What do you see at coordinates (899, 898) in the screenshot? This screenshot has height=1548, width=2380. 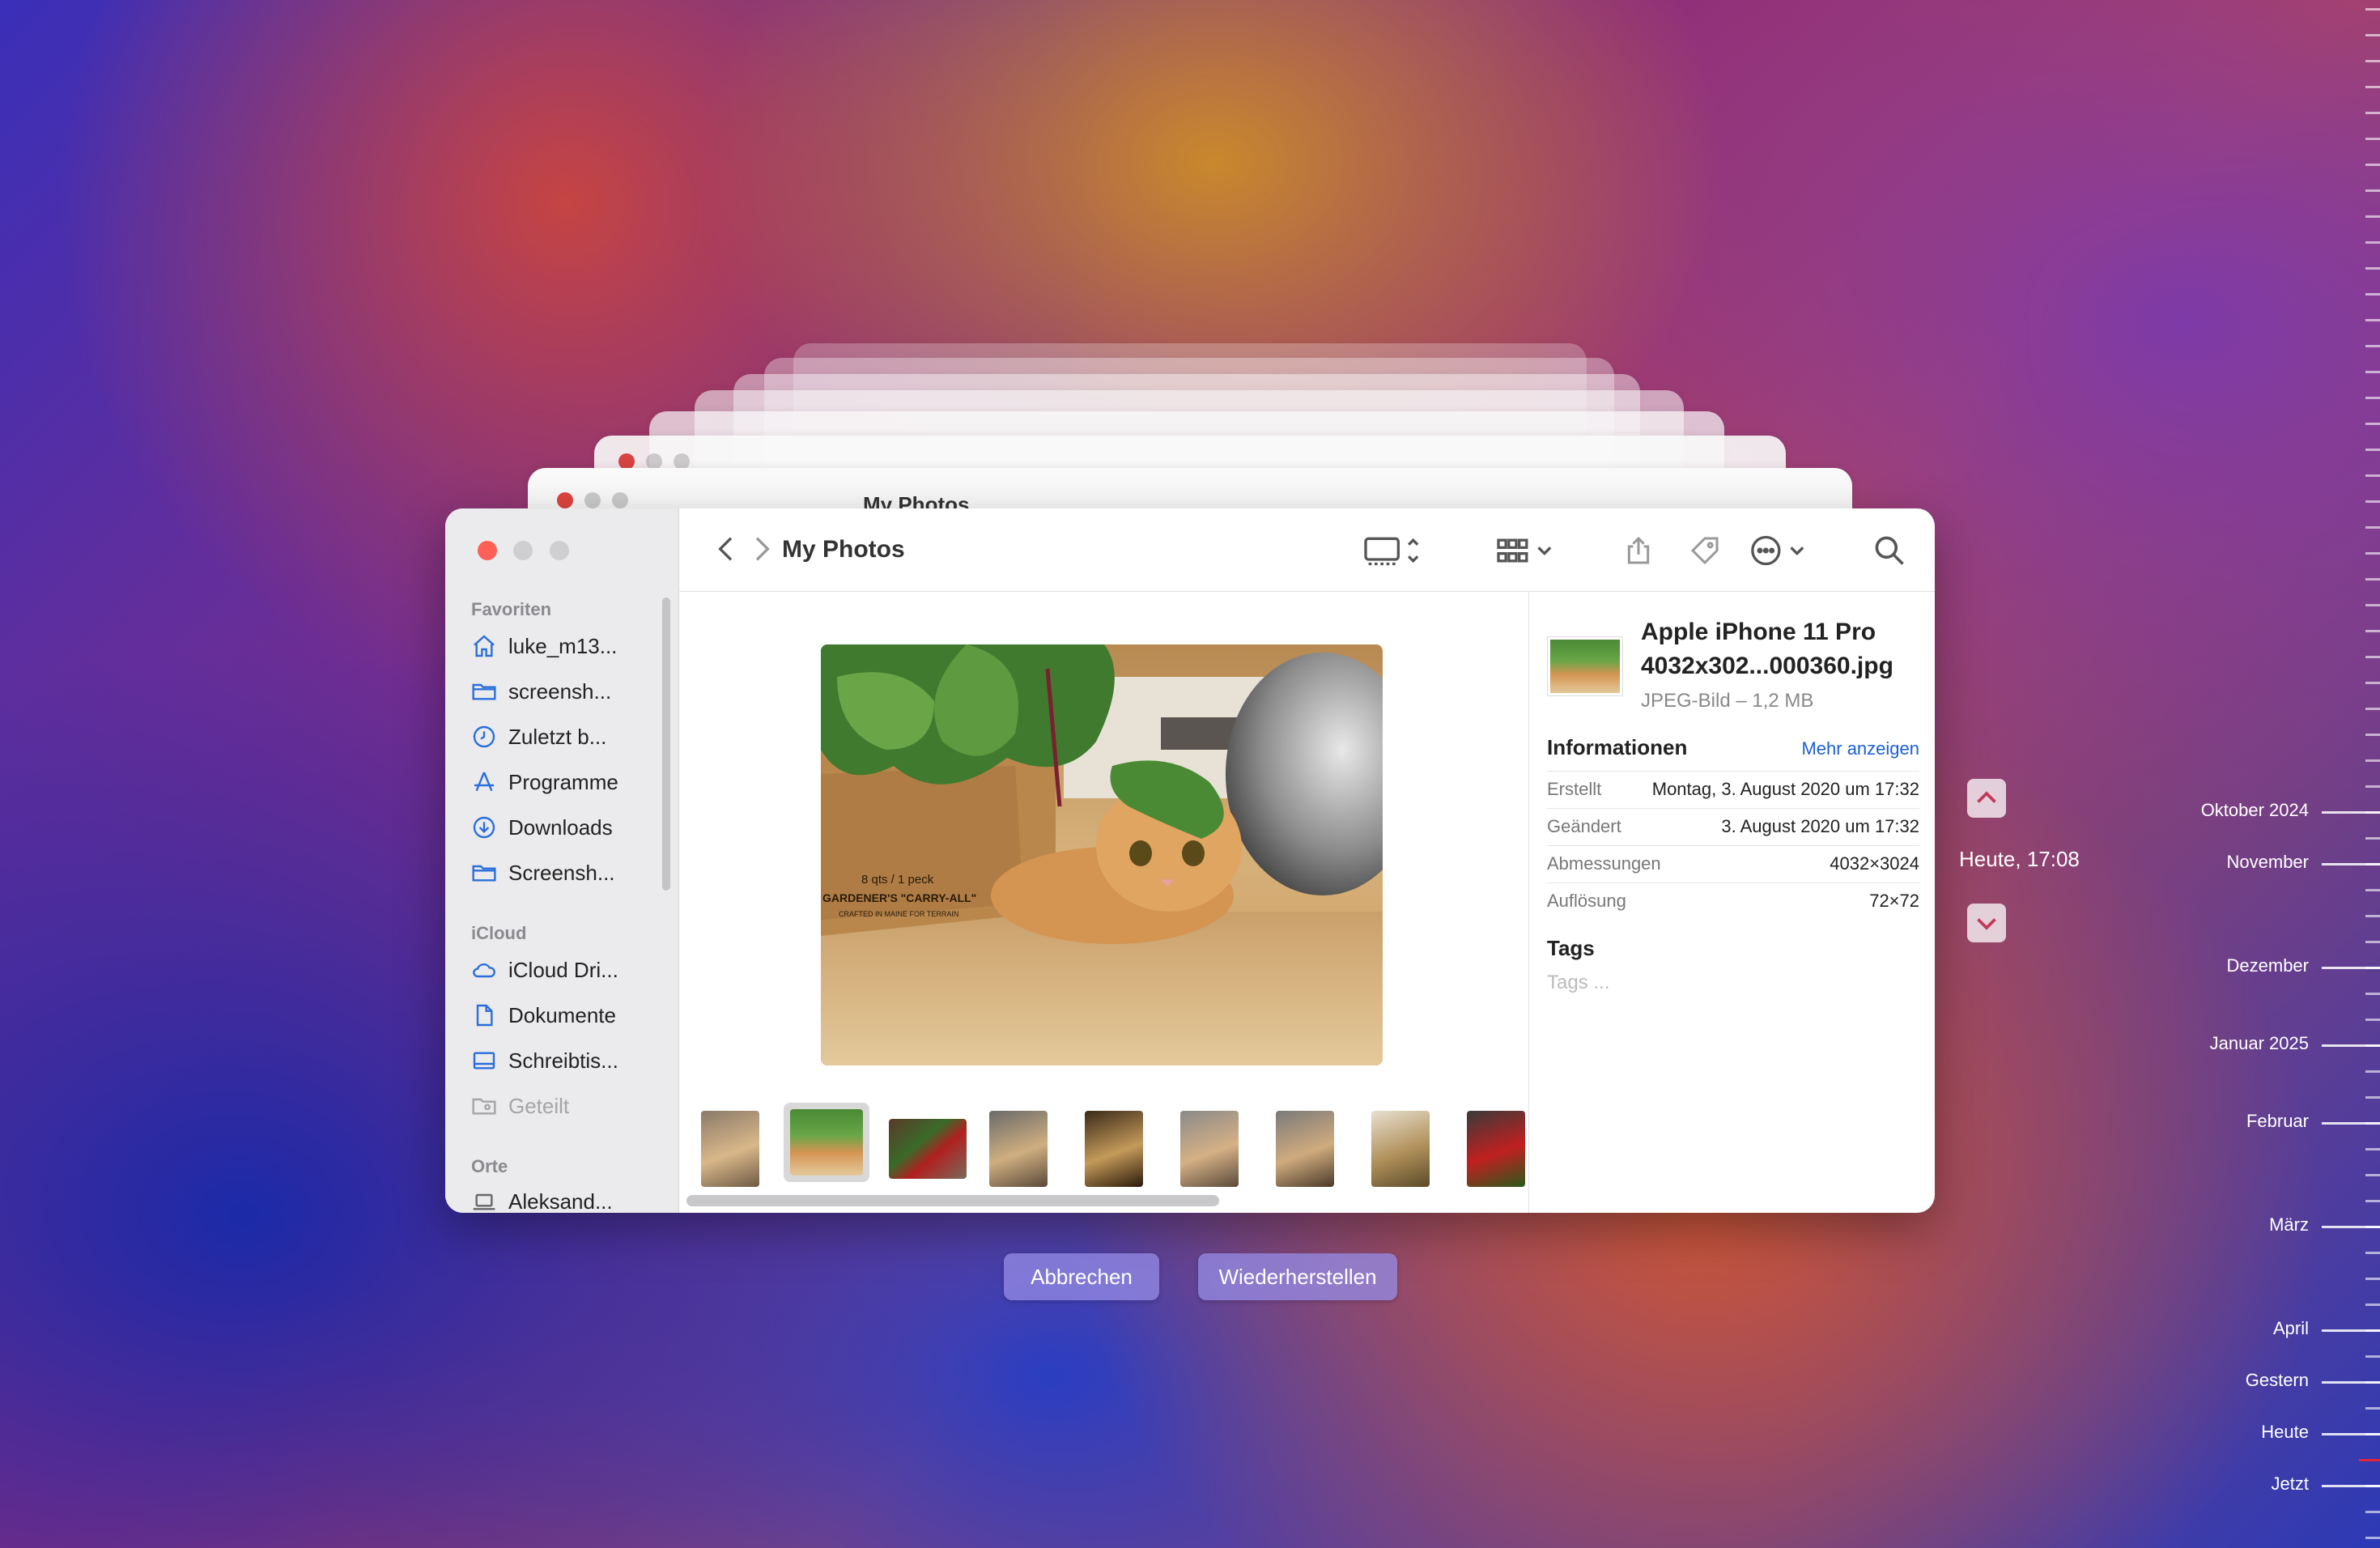 I see `photo-text-line2: GARDENER'S "CARRY-ALL"` at bounding box center [899, 898].